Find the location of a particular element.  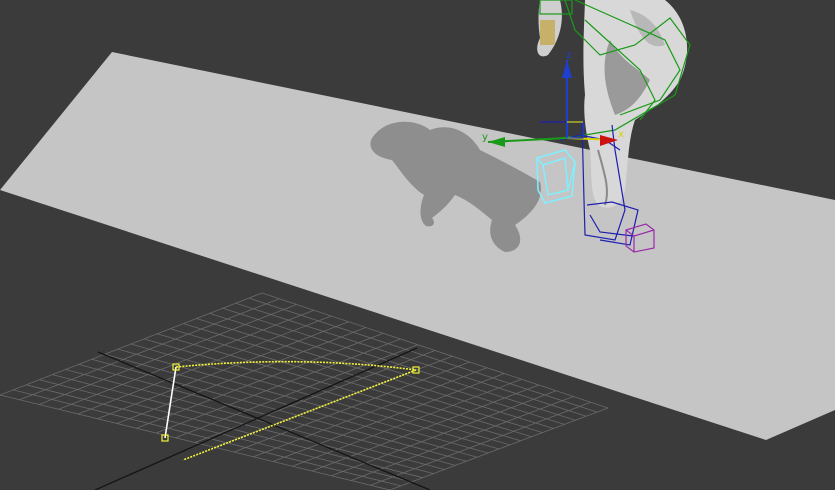

gizmo-y-label: y is located at coordinates (485, 137).